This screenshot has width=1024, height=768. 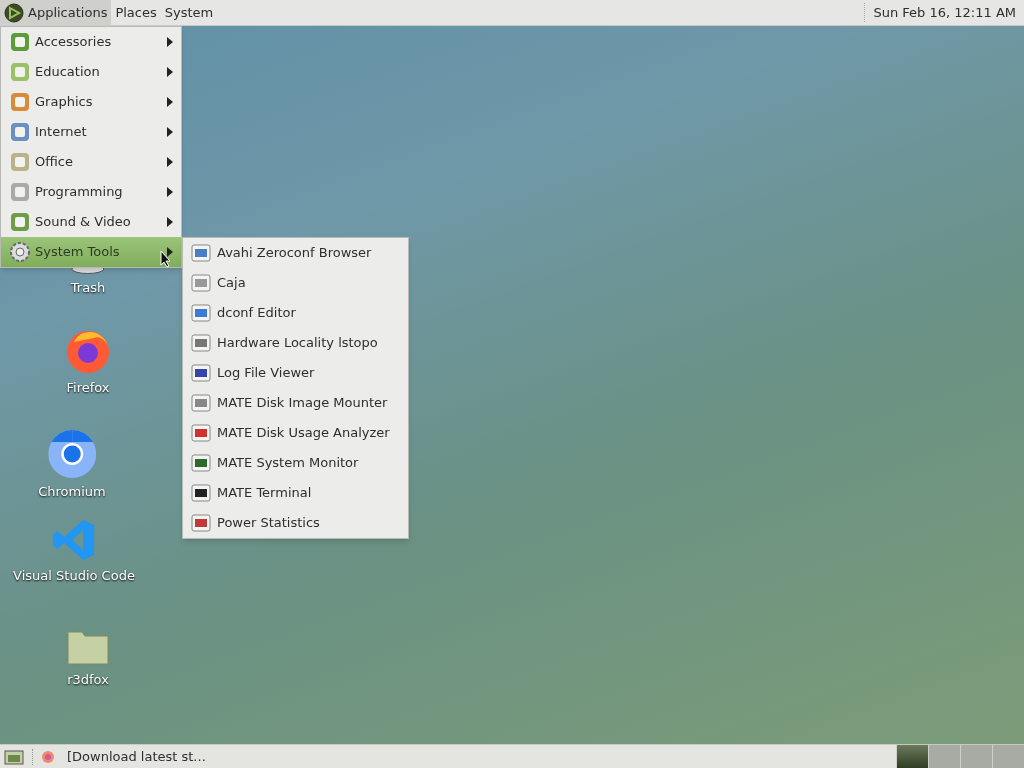 What do you see at coordinates (72, 454) in the screenshot?
I see `chromium-icon` at bounding box center [72, 454].